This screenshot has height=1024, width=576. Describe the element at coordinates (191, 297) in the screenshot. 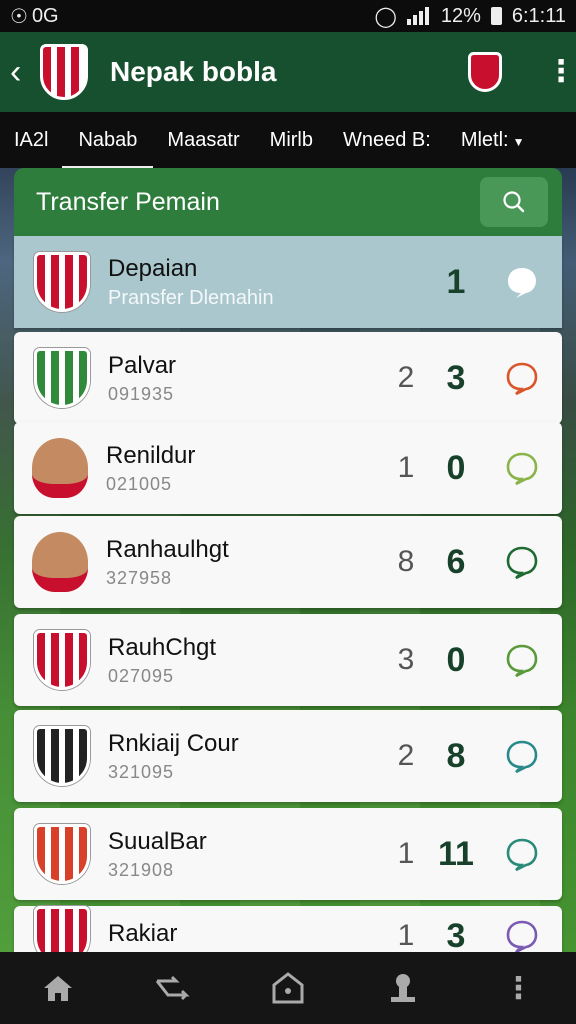

I see `player-subtext: Pransfer Dlemahin` at that location.